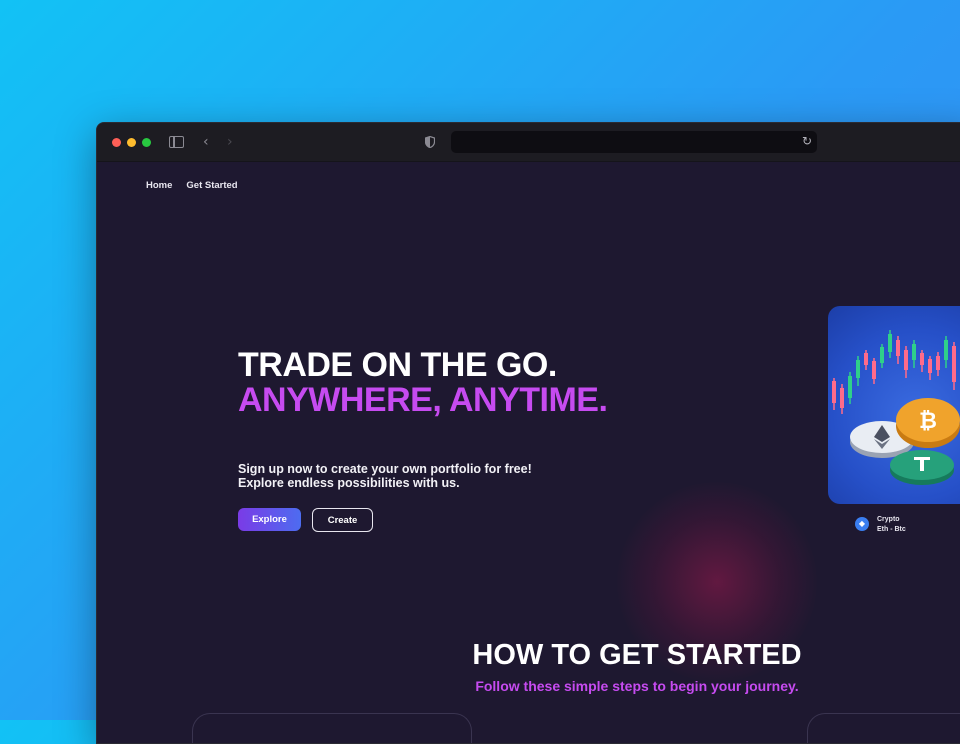 Image resolution: width=960 pixels, height=744 pixels. I want to click on forward-arrow-icon: ›, so click(230, 142).